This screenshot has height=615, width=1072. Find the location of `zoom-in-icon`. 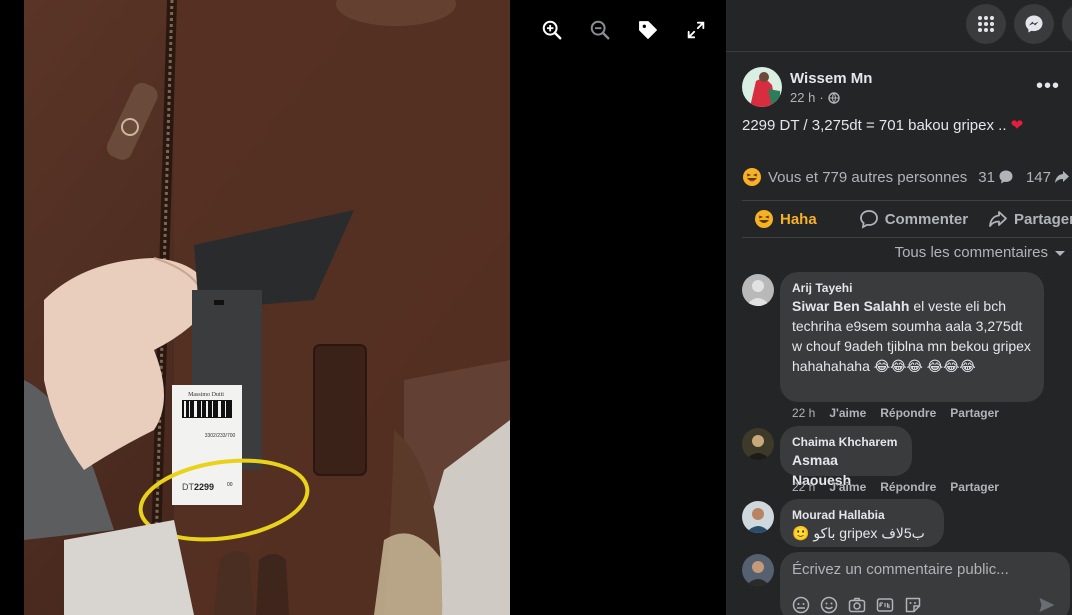

zoom-in-icon is located at coordinates (552, 30).